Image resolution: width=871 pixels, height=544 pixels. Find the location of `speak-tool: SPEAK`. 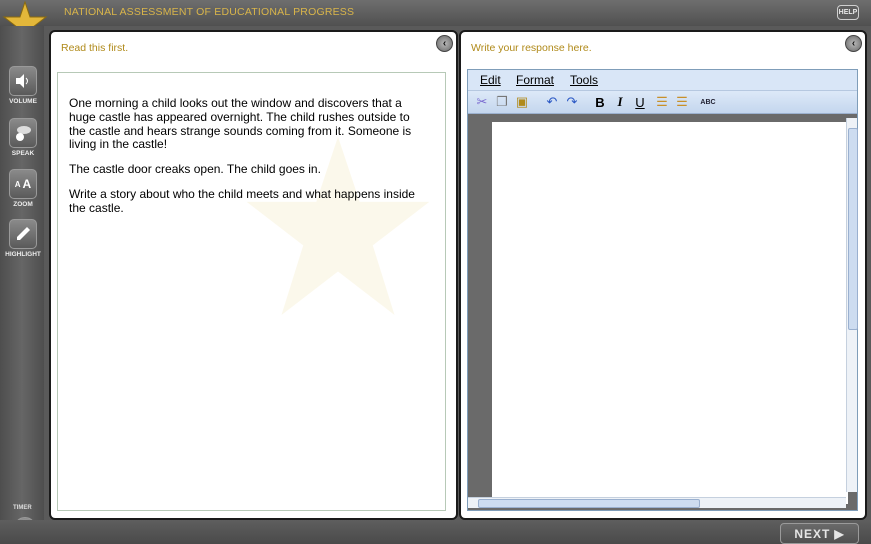

speak-tool: SPEAK is located at coordinates (23, 137).